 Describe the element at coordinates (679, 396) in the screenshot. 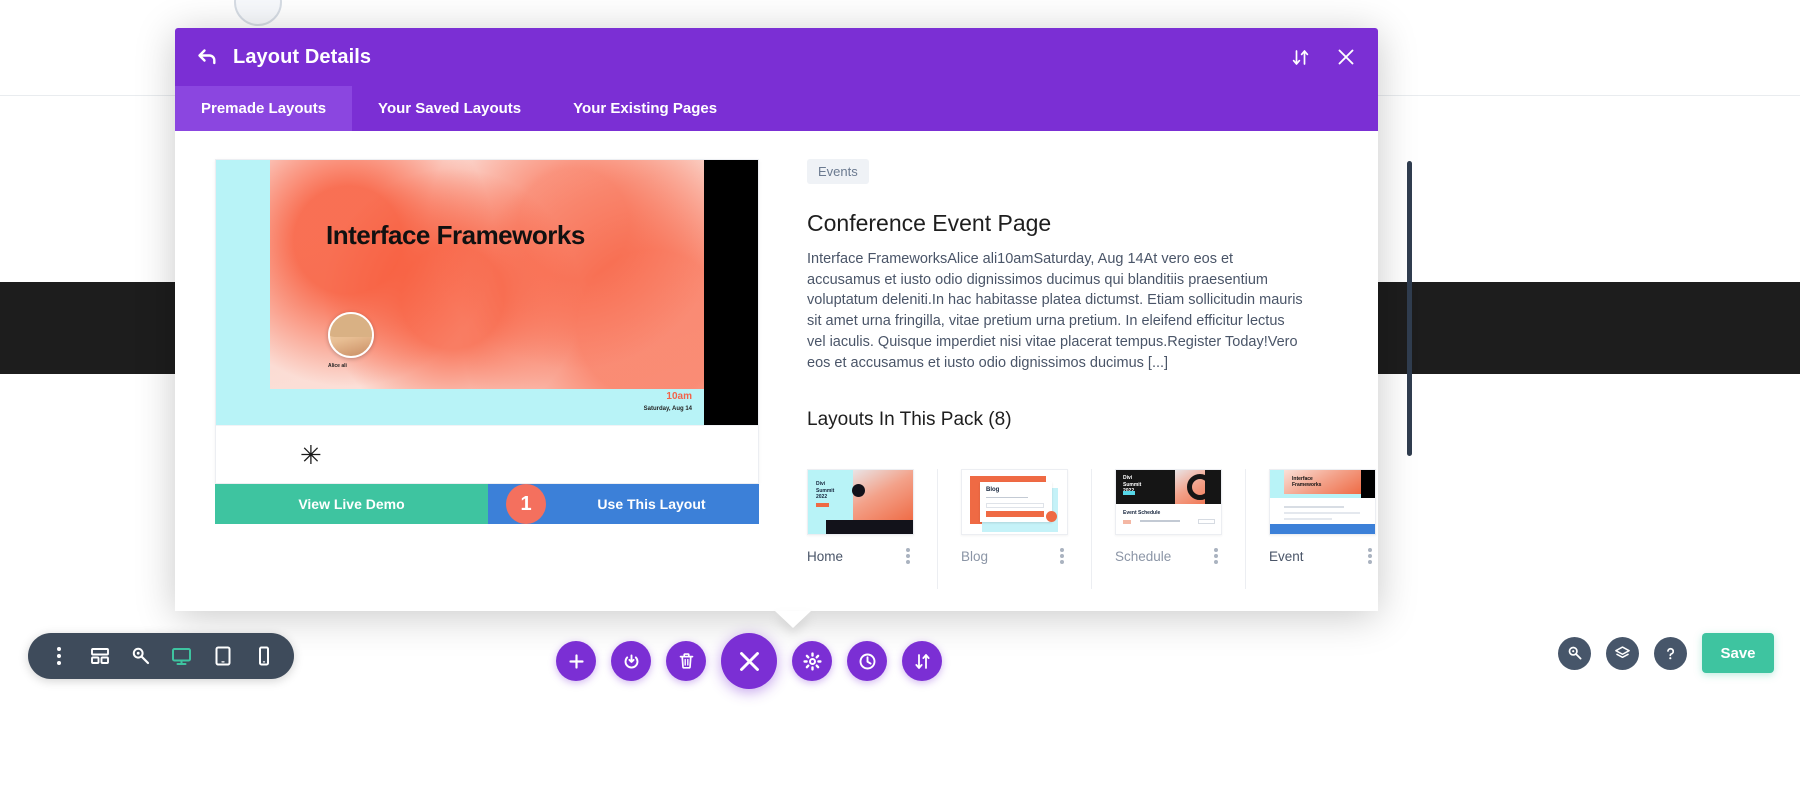

I see `preview-event-time: 10am` at that location.